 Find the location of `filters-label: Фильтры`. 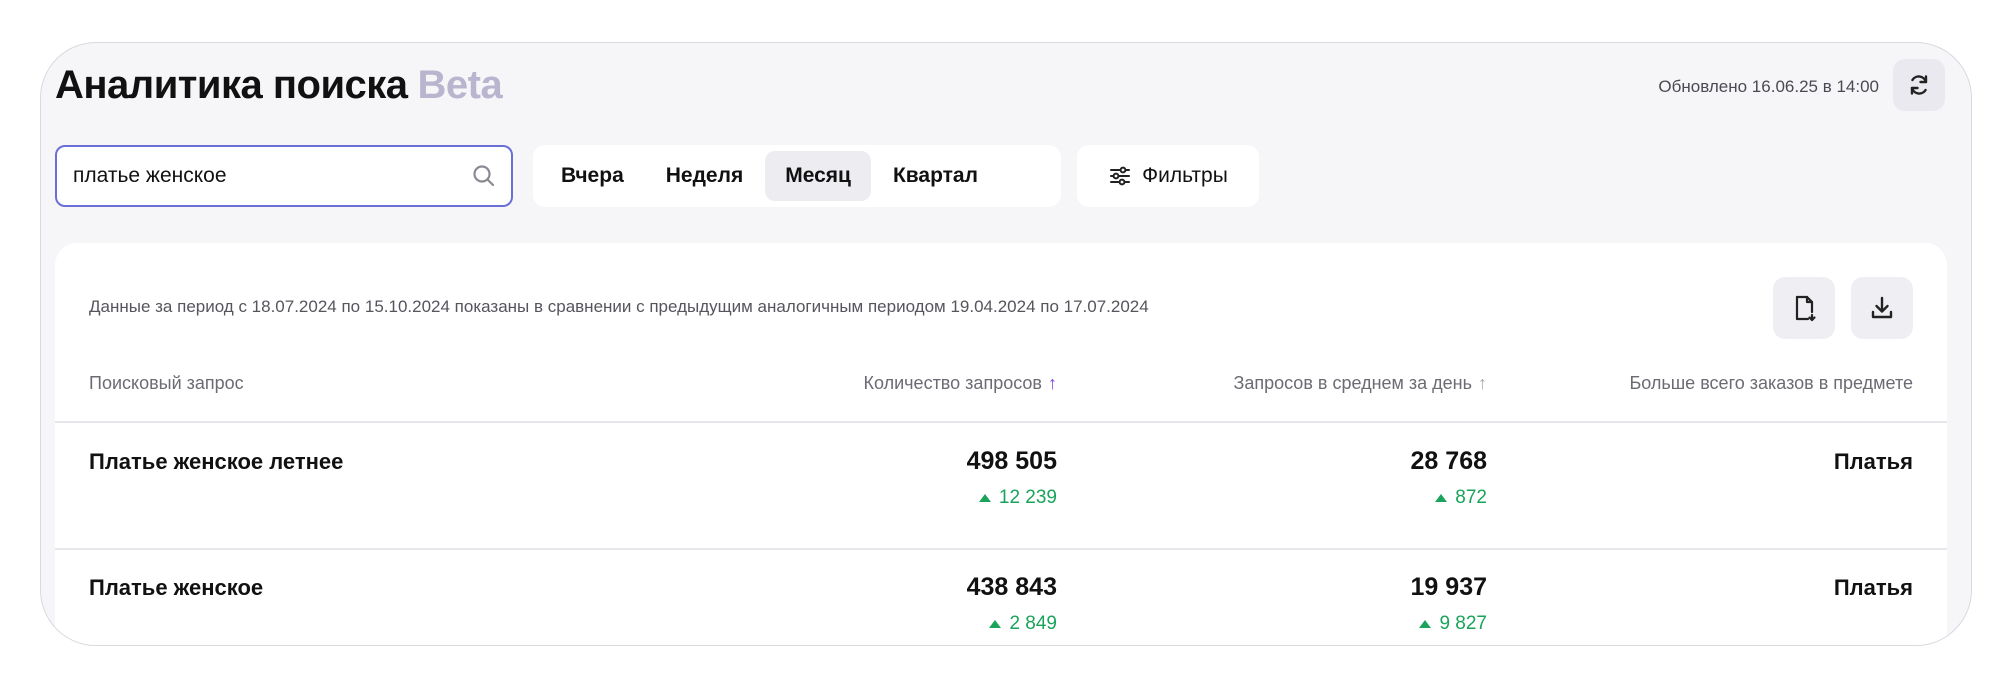

filters-label: Фильтры is located at coordinates (1185, 175).